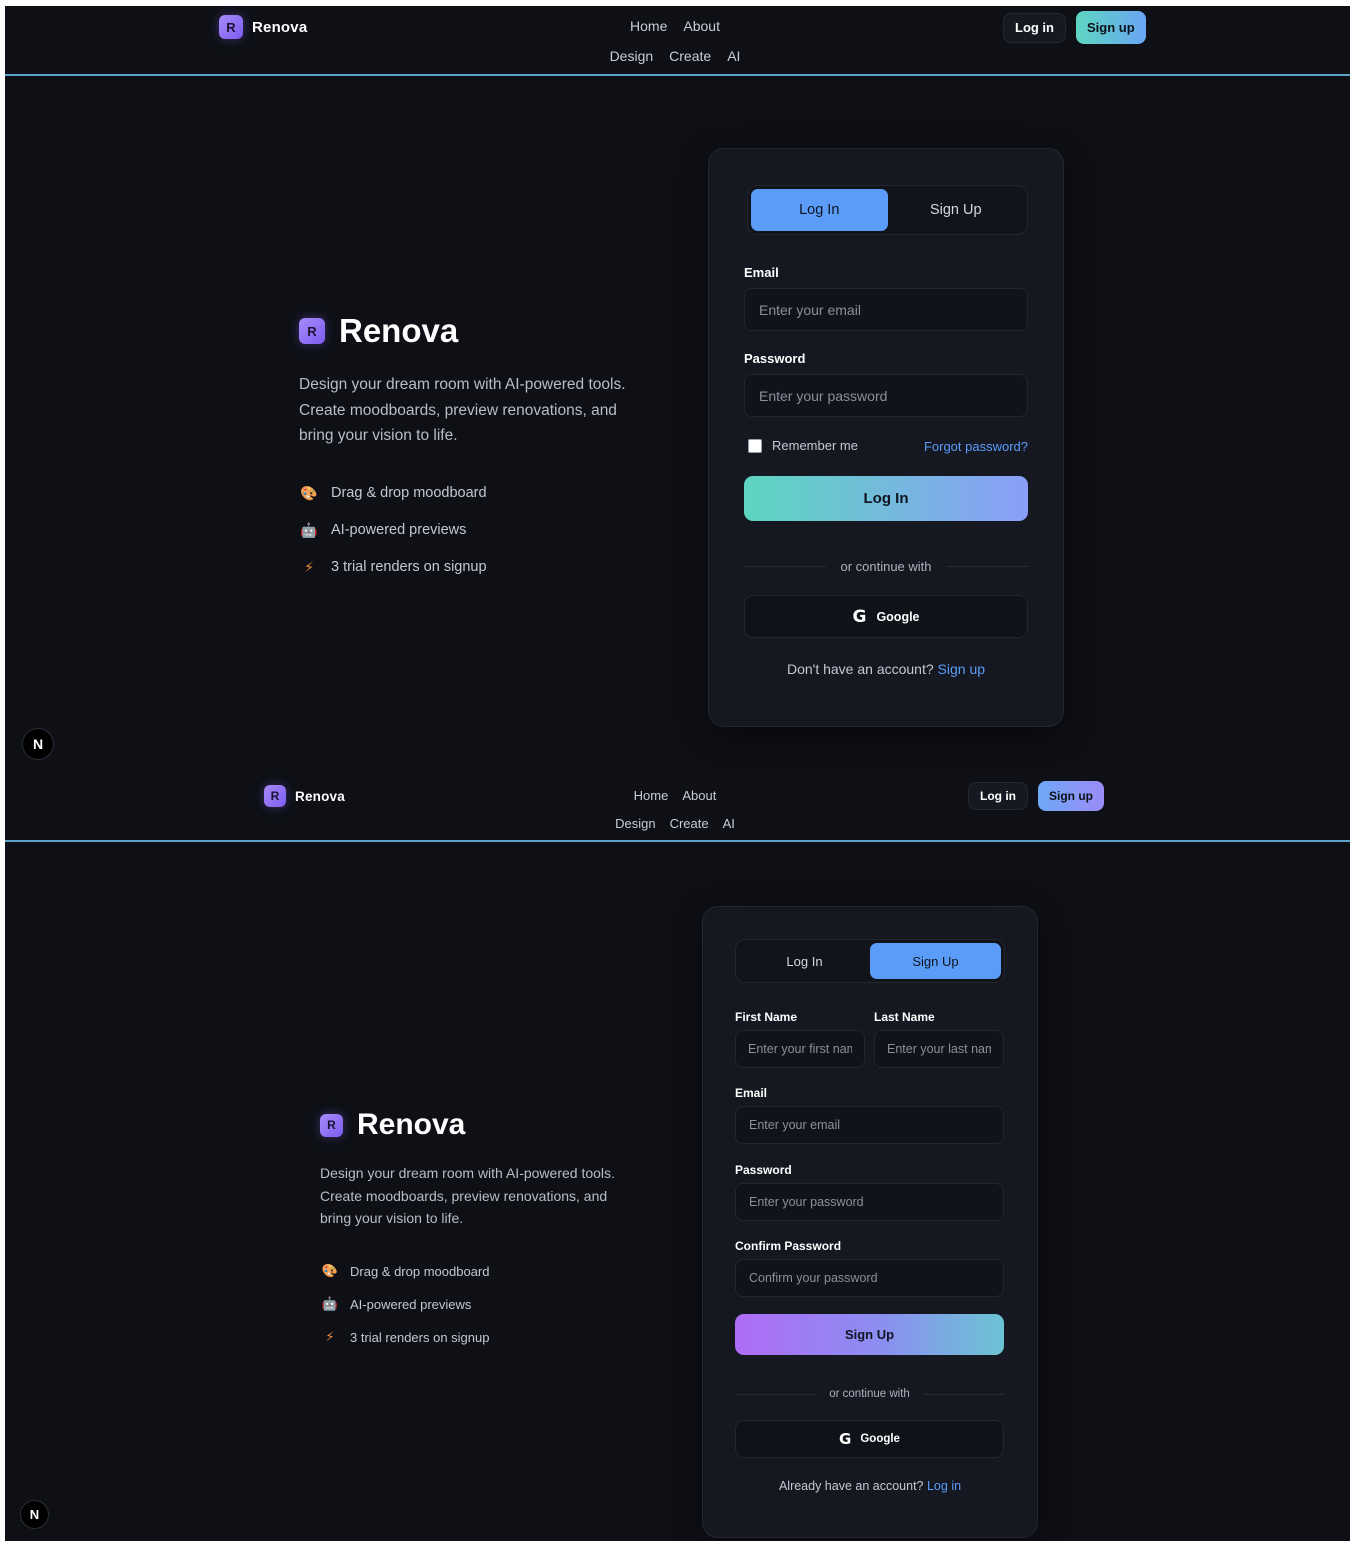  What do you see at coordinates (788, 1246) in the screenshot?
I see `confirm-password-label: Confirm Password` at bounding box center [788, 1246].